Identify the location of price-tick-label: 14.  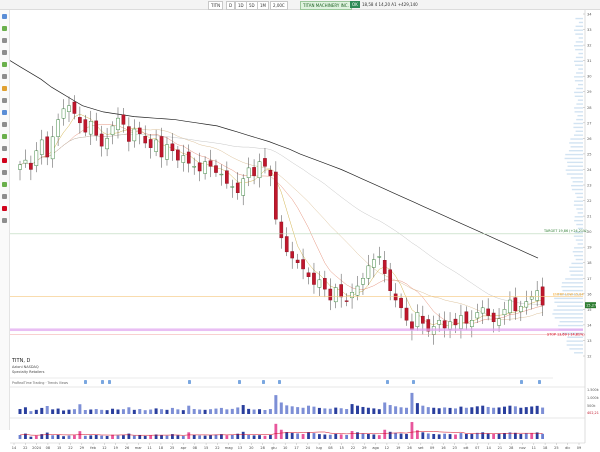
(589, 325).